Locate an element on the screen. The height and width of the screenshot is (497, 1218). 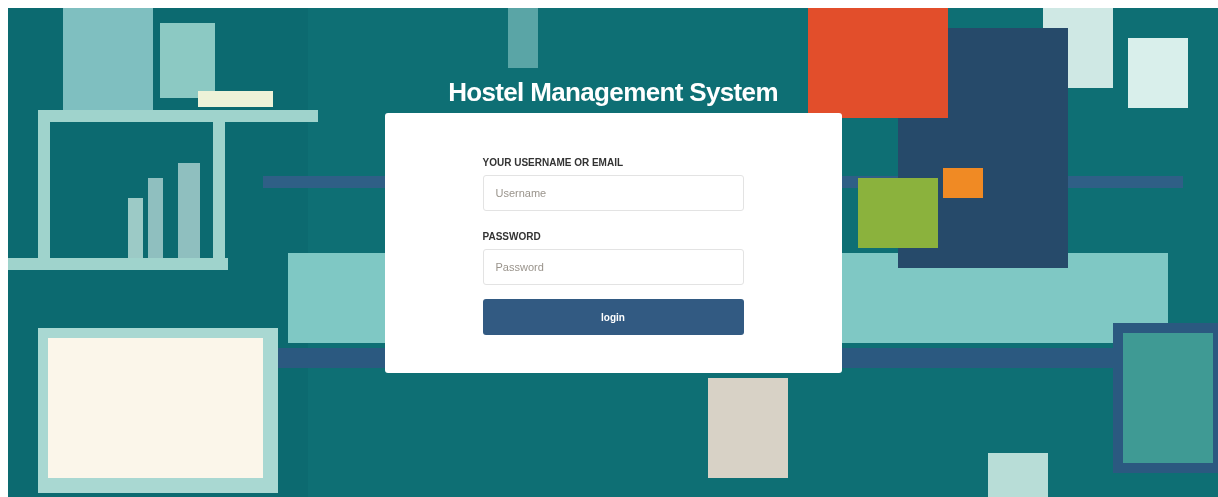
input-field: Password is located at coordinates (613, 267).